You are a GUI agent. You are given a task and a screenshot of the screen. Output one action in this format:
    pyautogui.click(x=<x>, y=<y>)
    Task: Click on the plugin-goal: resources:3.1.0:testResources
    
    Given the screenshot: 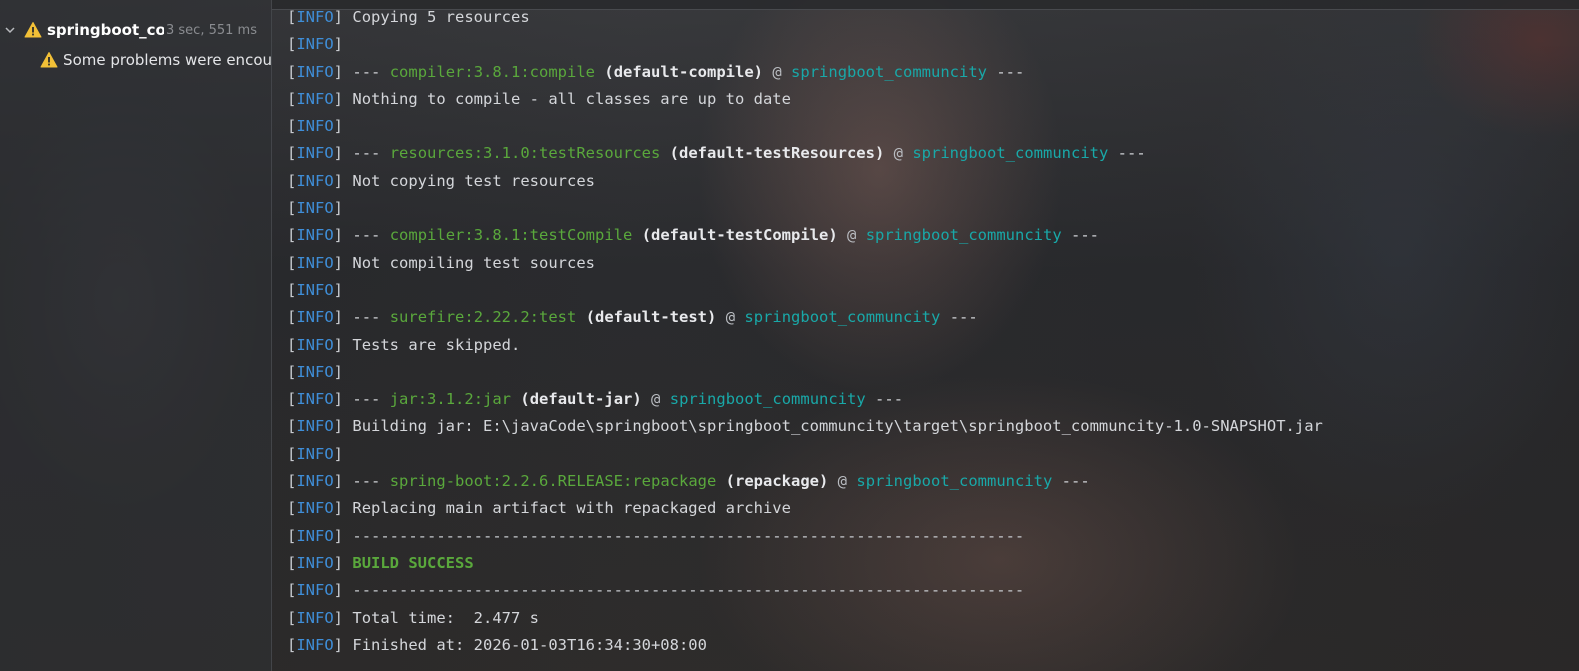 What is the action you would take?
    pyautogui.click(x=525, y=153)
    